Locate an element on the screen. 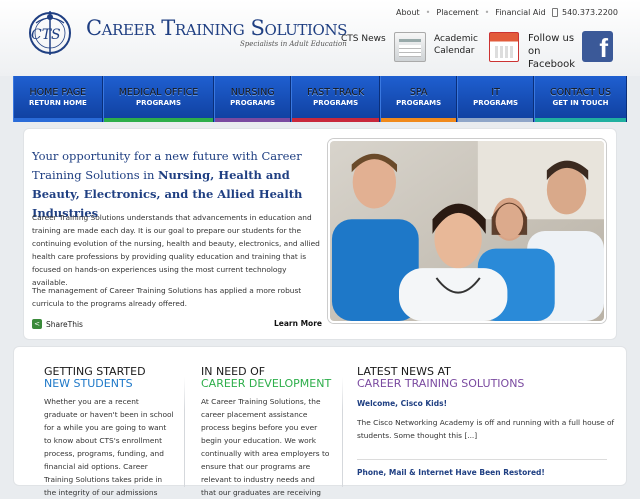  nav-item-home: HOME PAGE RETURN HOME is located at coordinates (58, 99).